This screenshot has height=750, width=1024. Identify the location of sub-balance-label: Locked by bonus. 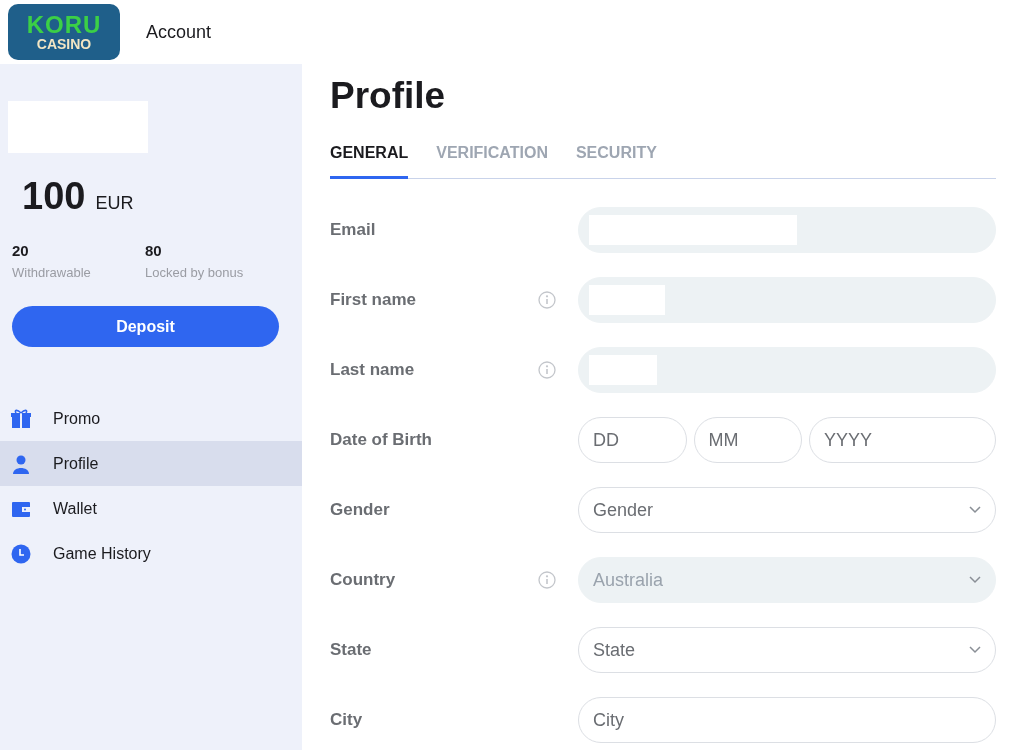
(194, 272).